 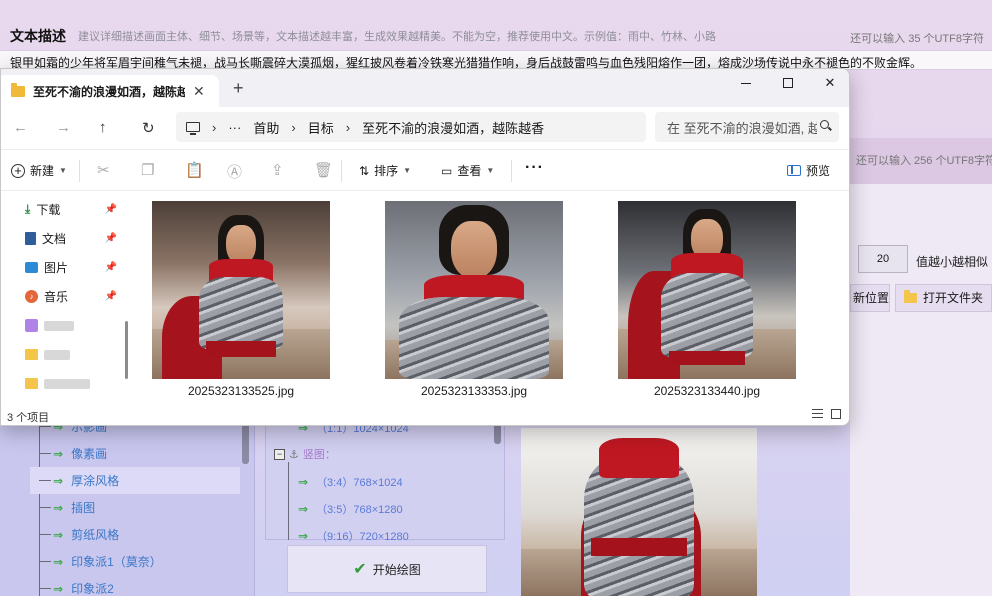 I want to click on view-button: ▭ 查看 ▼, so click(x=467, y=170).